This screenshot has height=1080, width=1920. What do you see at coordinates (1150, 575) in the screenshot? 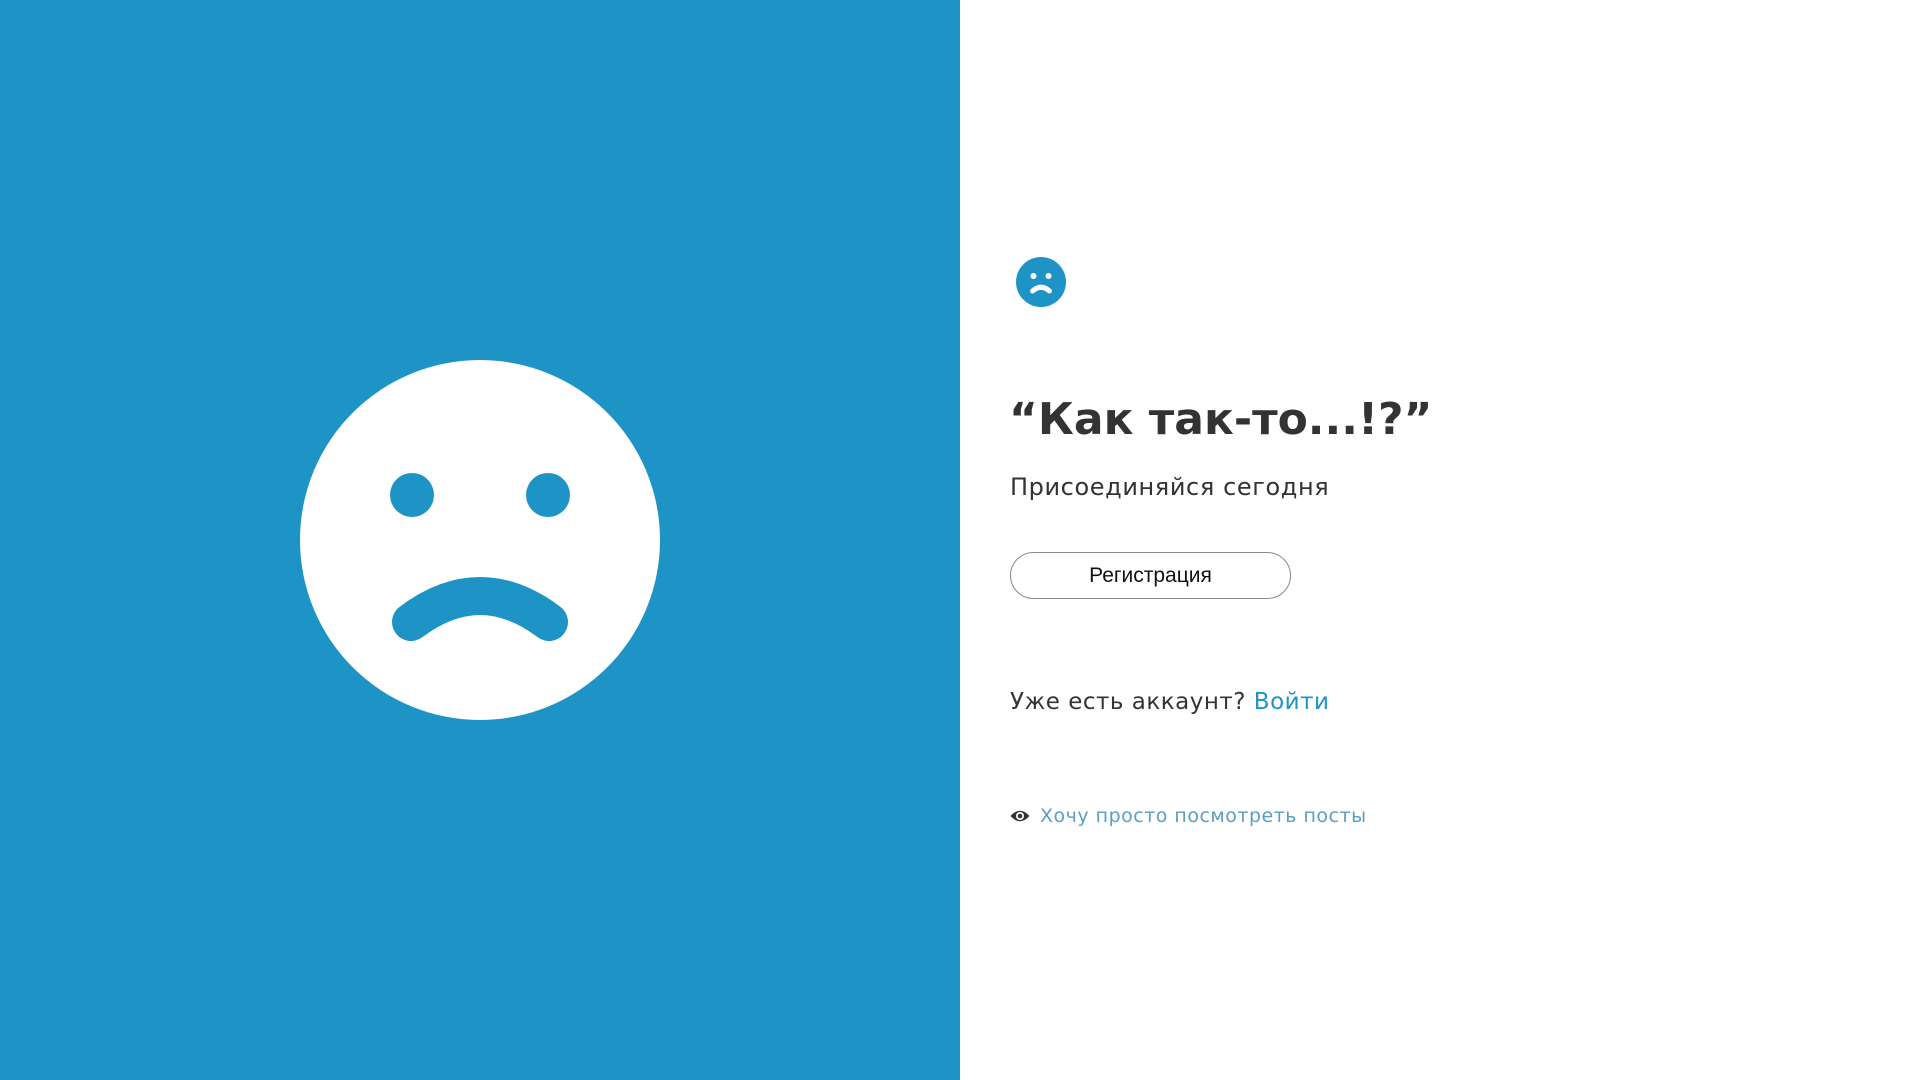
I see `register-button: Регистрация` at bounding box center [1150, 575].